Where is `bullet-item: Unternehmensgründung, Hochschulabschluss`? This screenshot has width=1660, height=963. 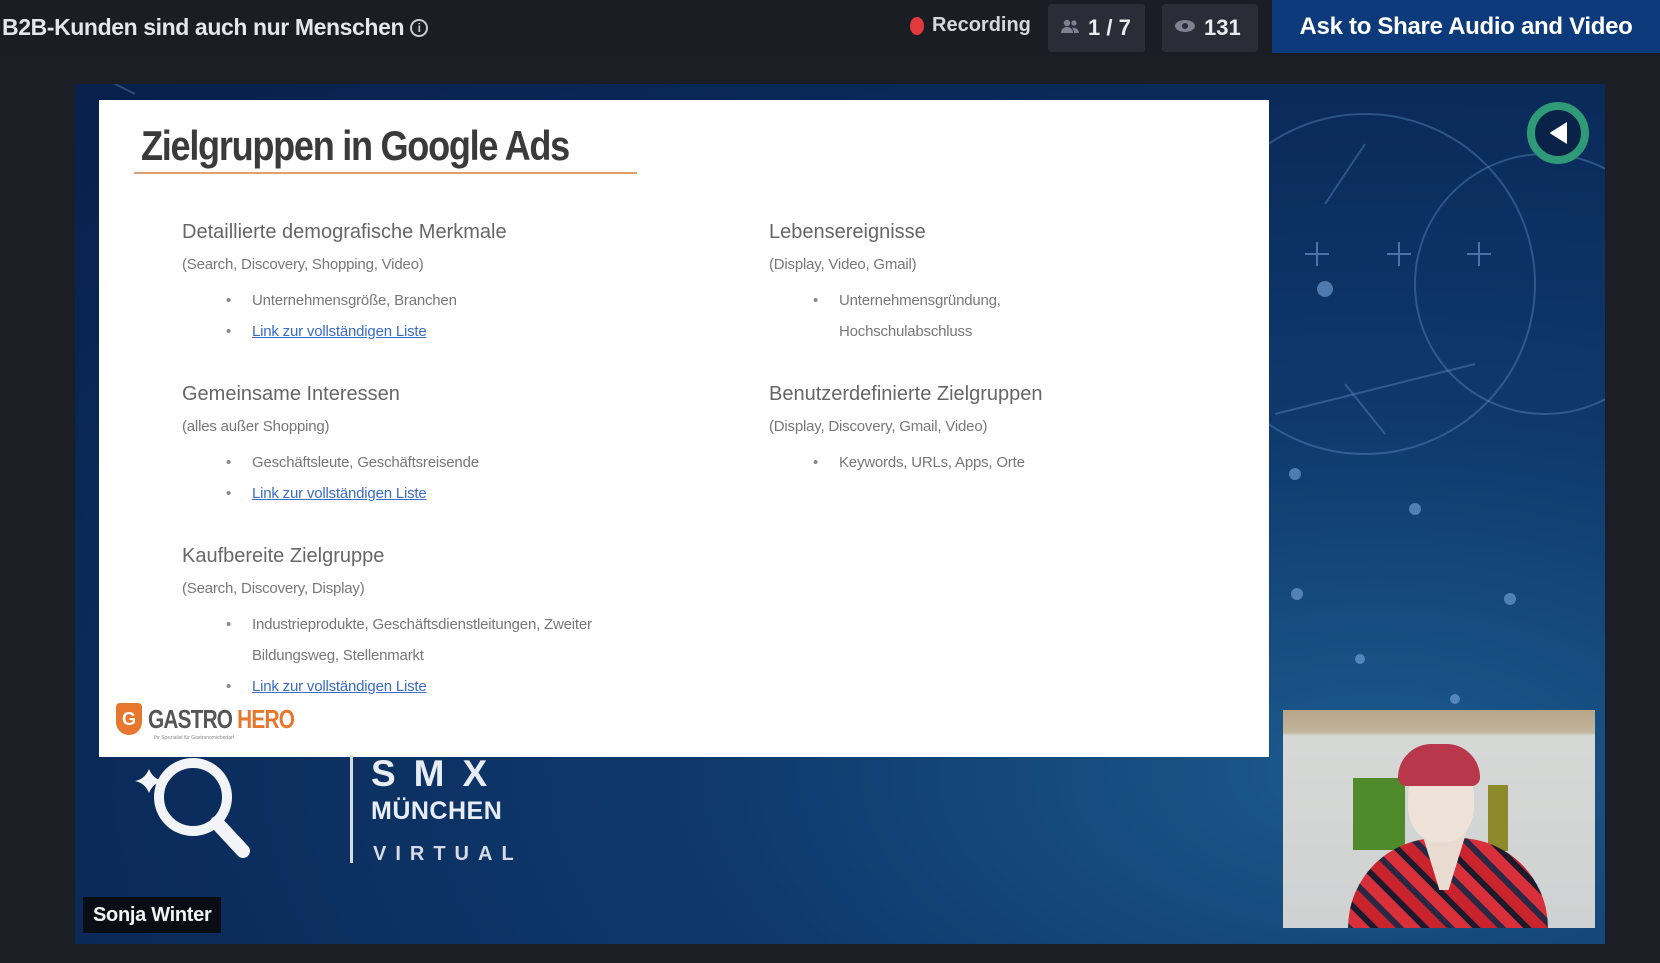 bullet-item: Unternehmensgründung, Hochschulabschluss is located at coordinates (941, 316).